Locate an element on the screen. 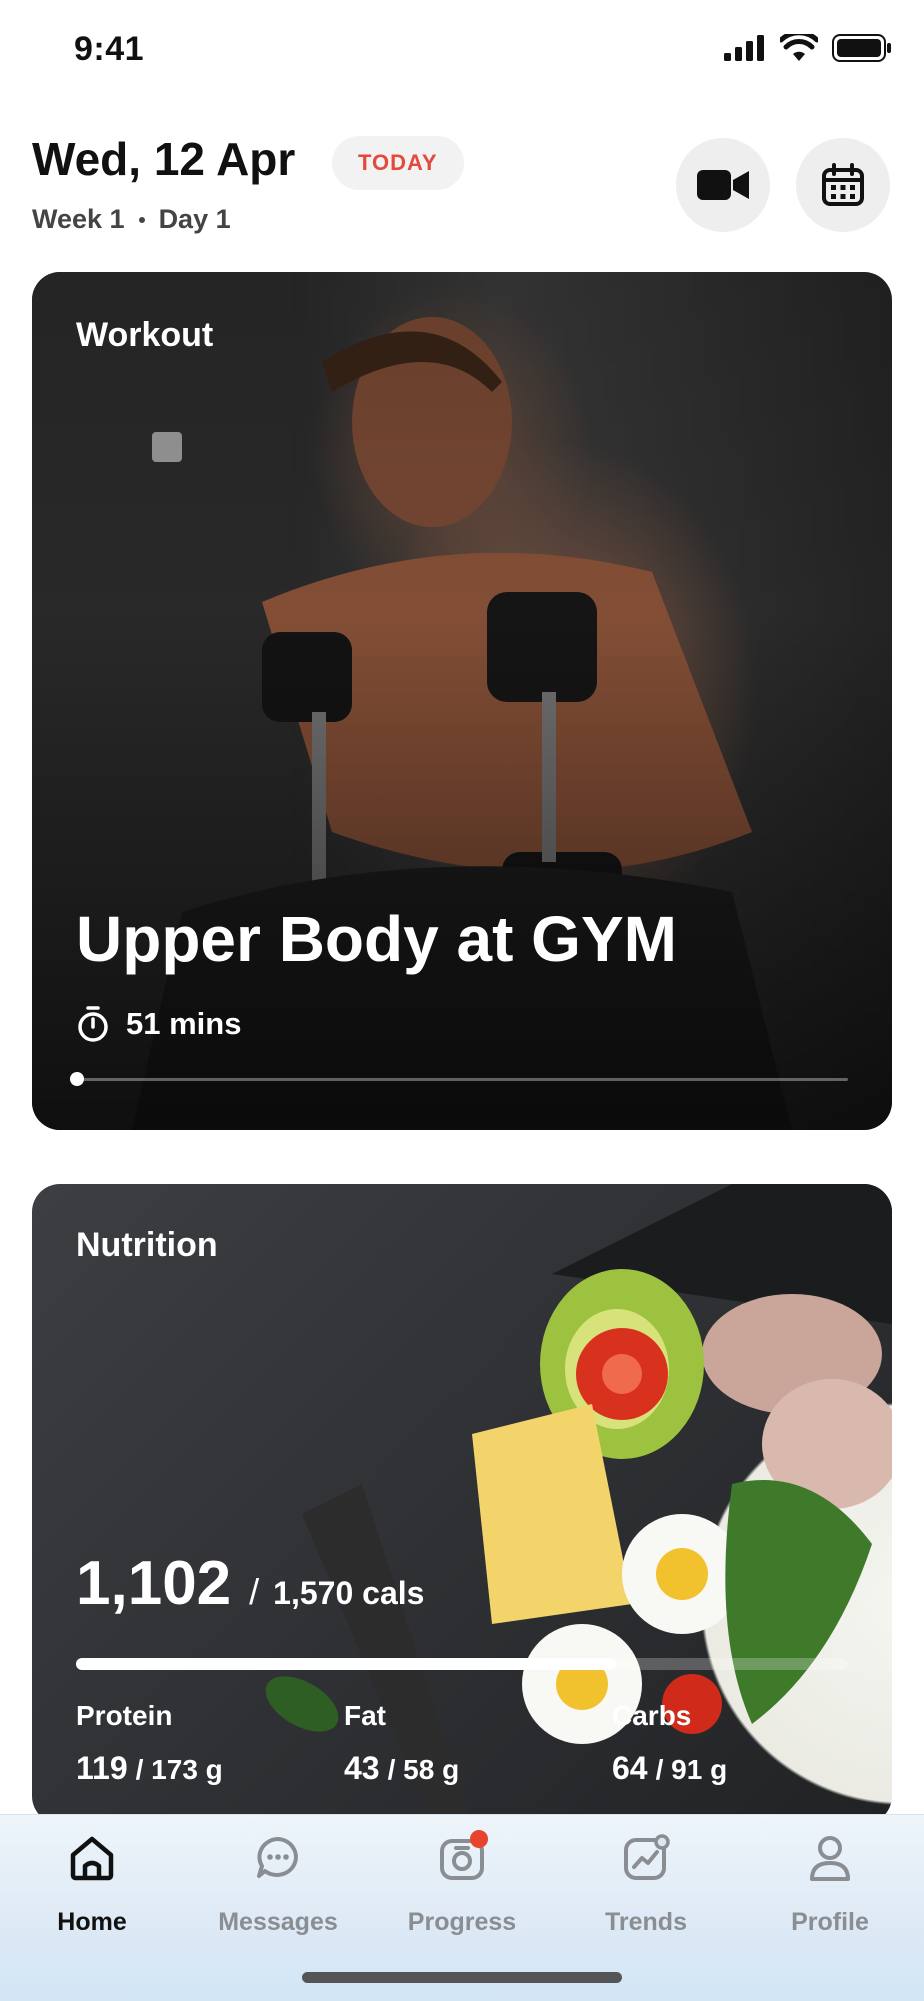  workout-progress-bar is located at coordinates (459, 1079).